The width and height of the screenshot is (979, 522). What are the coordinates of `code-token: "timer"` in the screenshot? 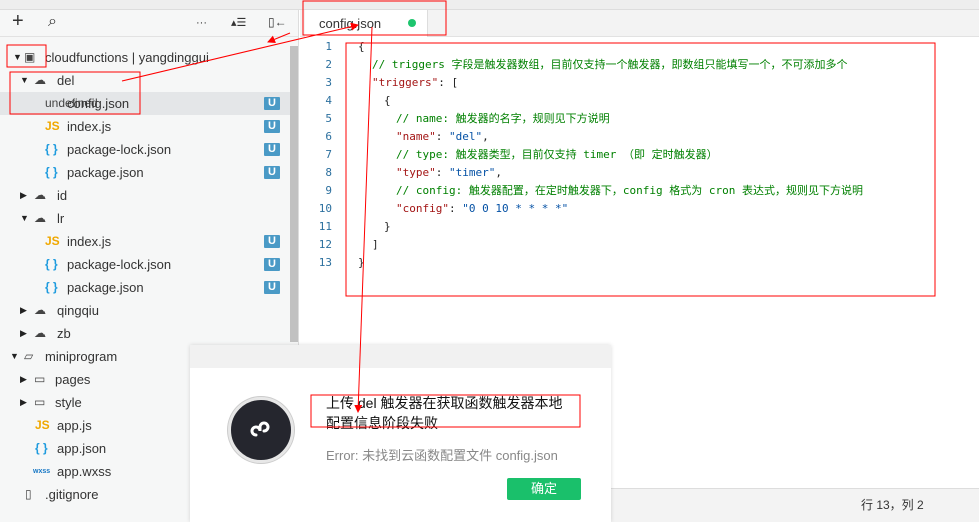 It's located at (472, 172).